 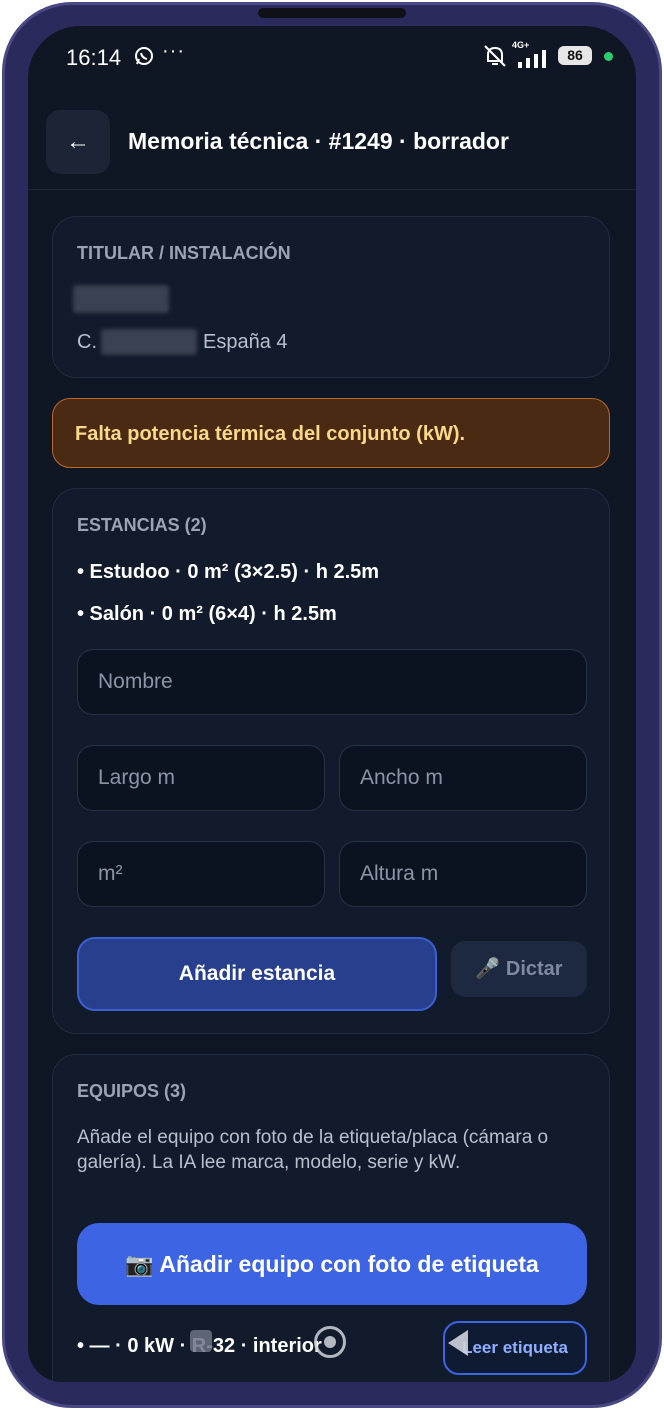 I want to click on battery-indicator: 86, so click(x=575, y=55).